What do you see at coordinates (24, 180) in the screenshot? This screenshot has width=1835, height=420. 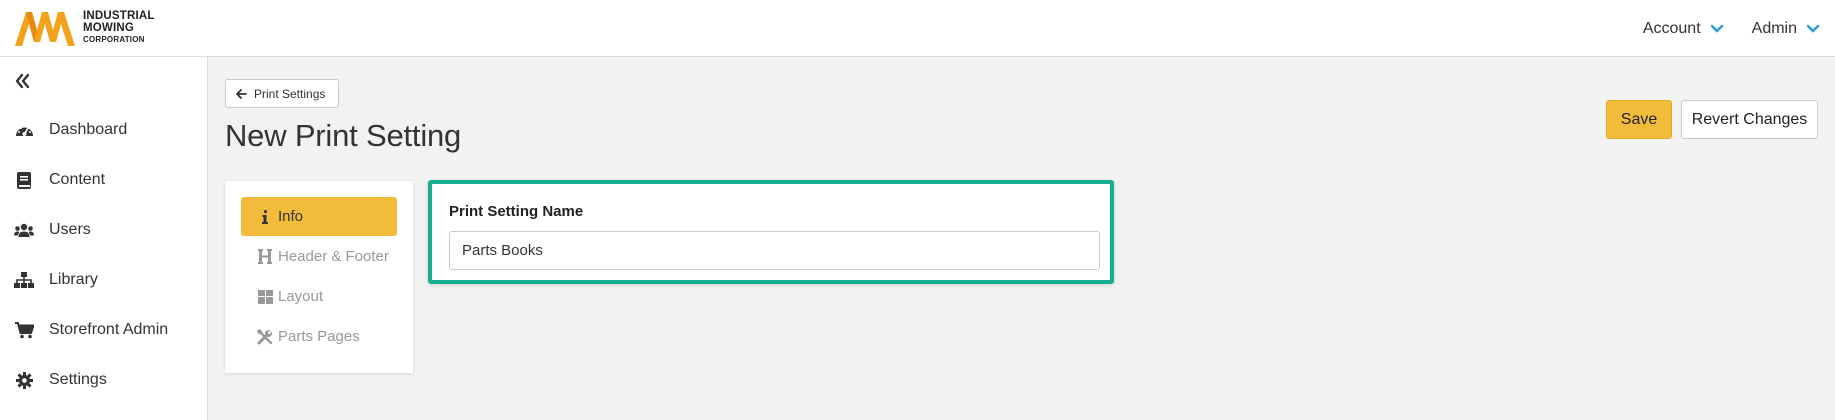 I see `book-icon` at bounding box center [24, 180].